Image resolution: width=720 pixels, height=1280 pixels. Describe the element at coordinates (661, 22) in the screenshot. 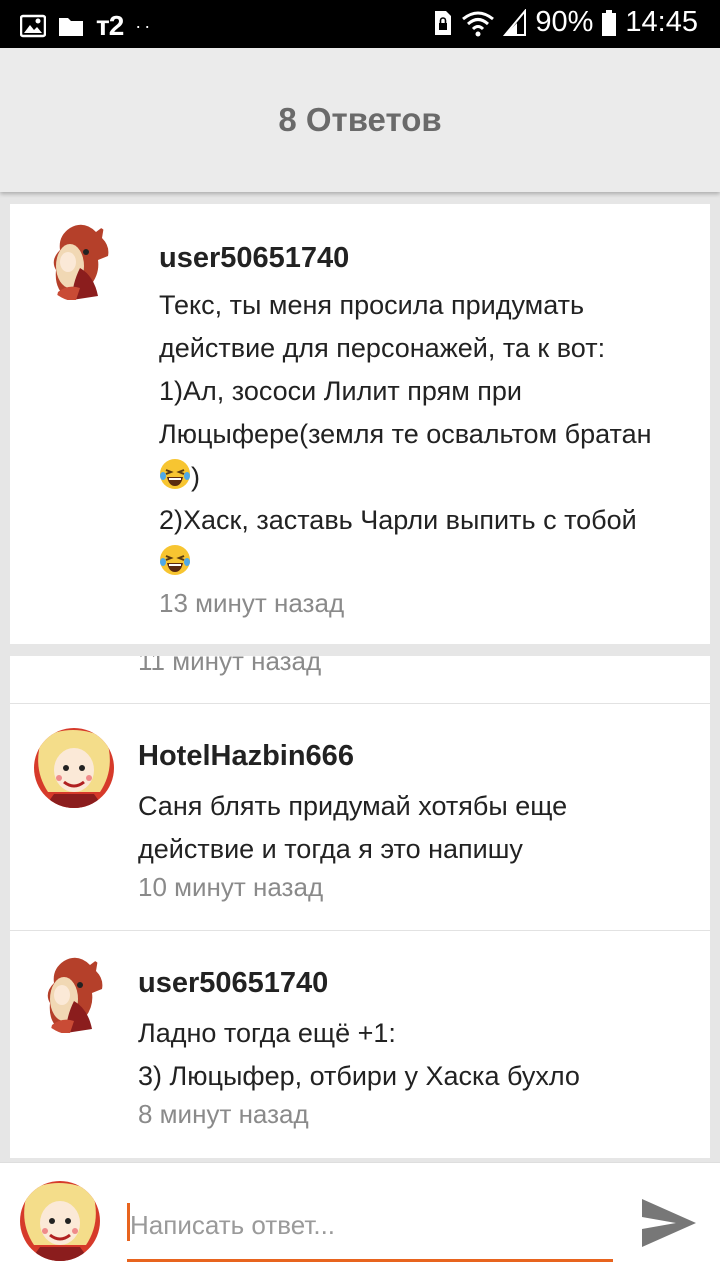

I see `clock: 14:45` at that location.